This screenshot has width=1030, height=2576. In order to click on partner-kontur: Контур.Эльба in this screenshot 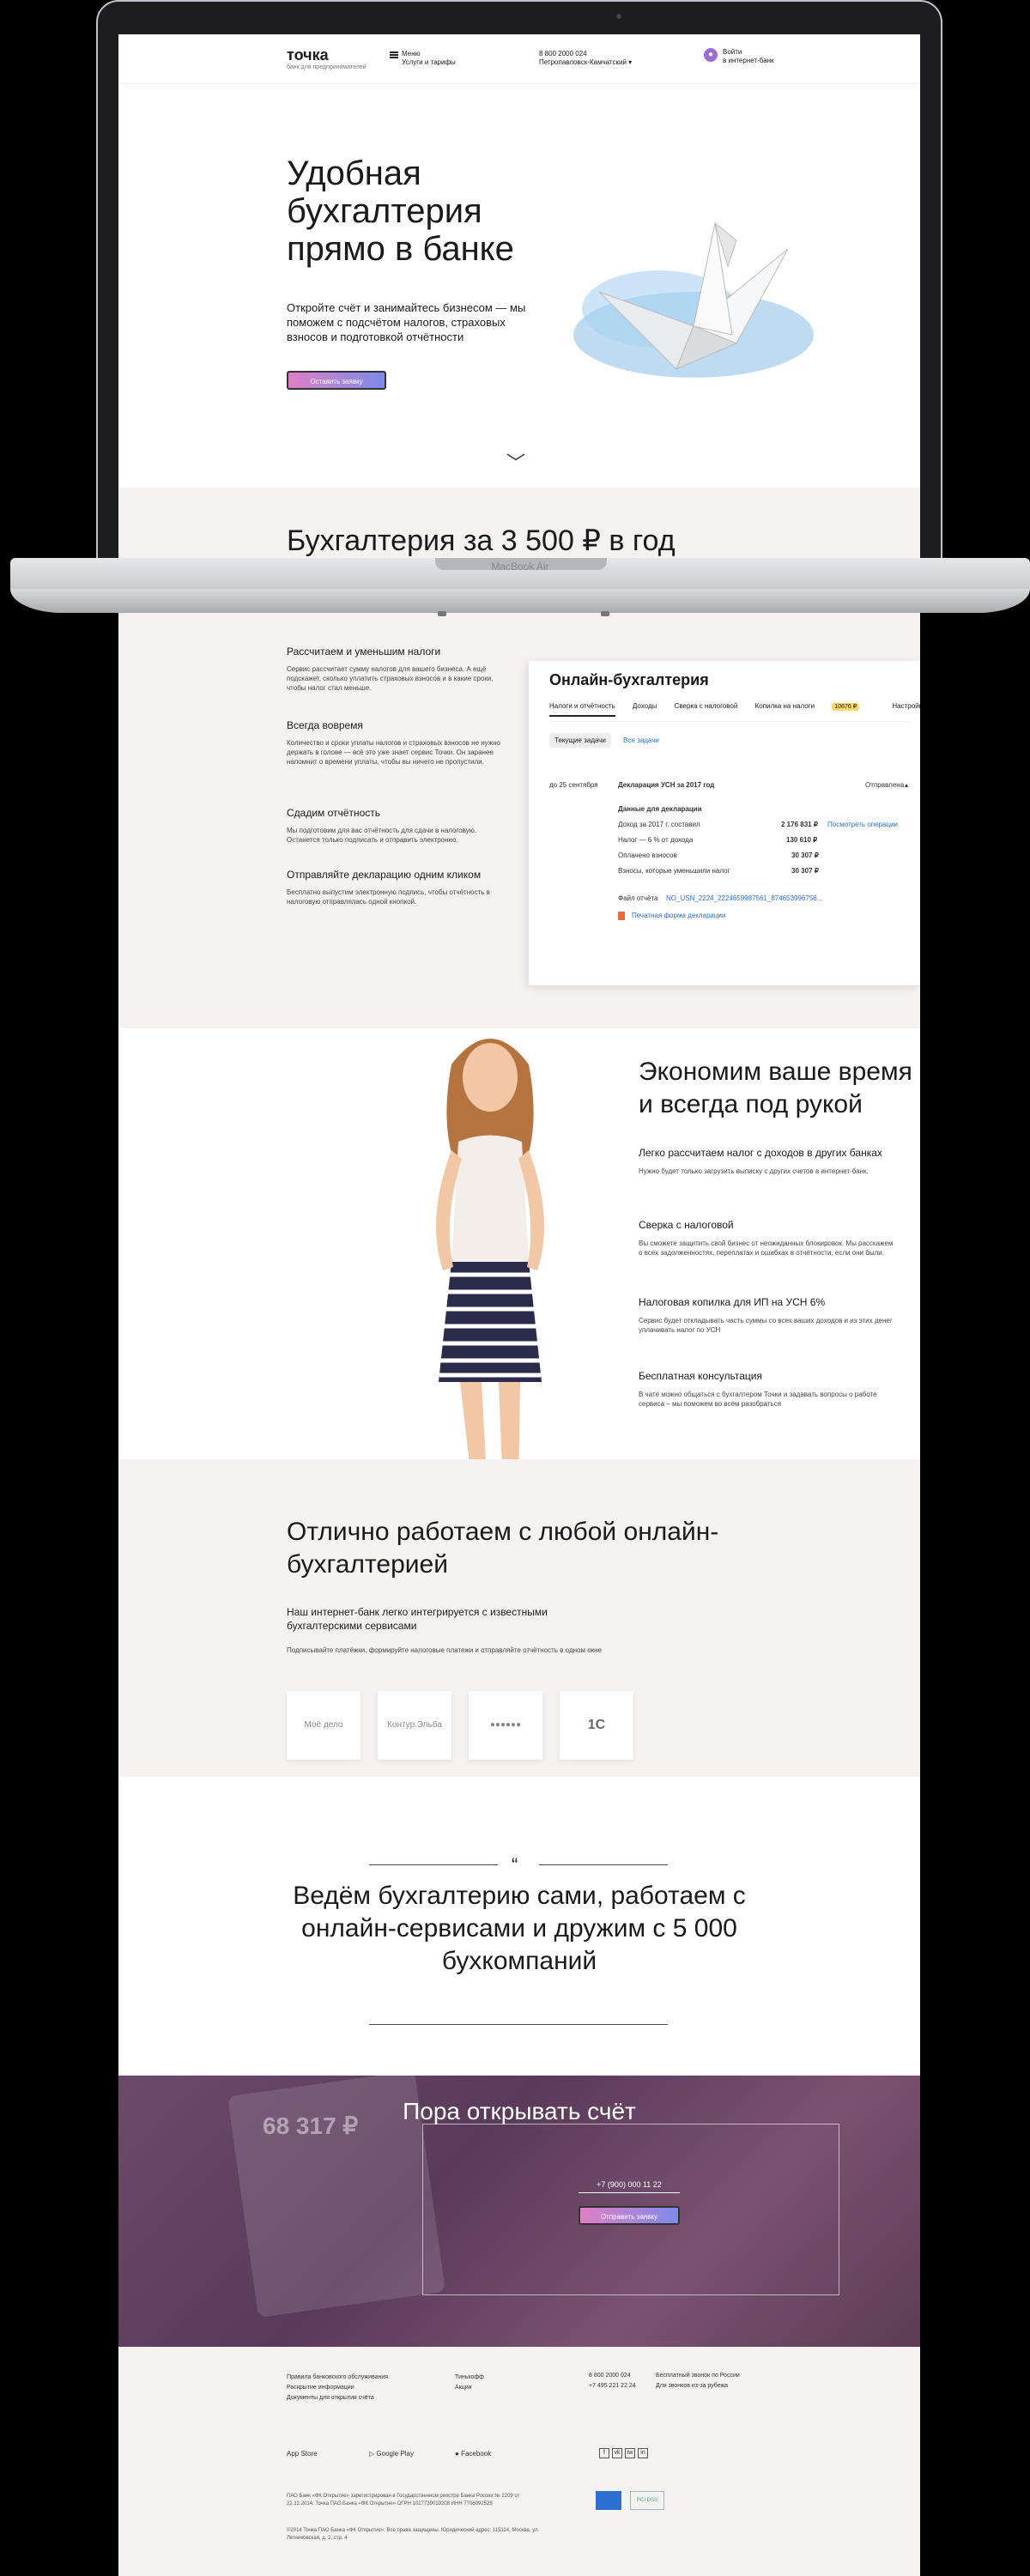, I will do `click(414, 1725)`.